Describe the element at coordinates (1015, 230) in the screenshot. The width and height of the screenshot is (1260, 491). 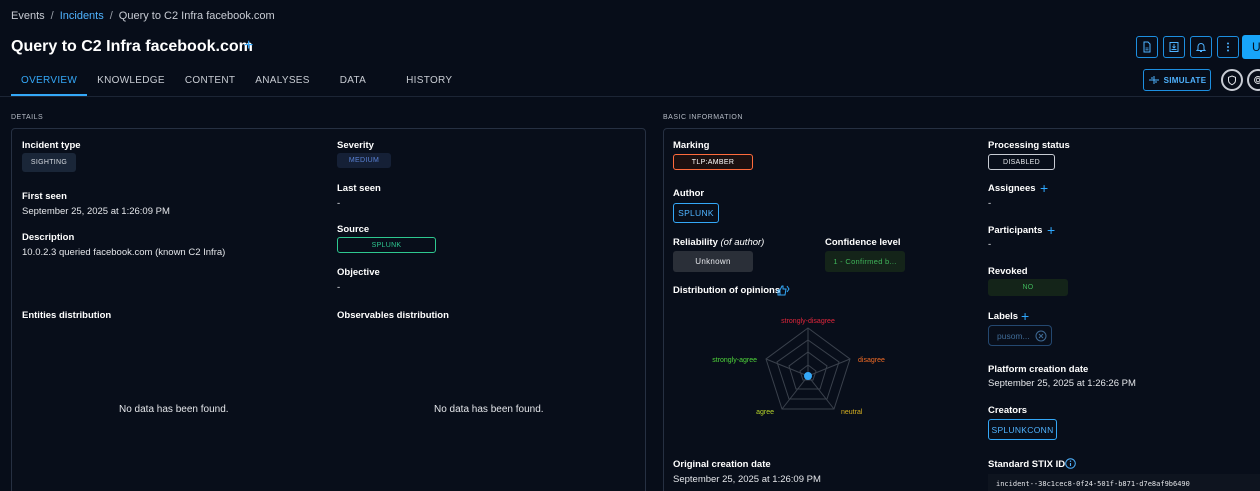
I see `participants-label: Participants` at that location.